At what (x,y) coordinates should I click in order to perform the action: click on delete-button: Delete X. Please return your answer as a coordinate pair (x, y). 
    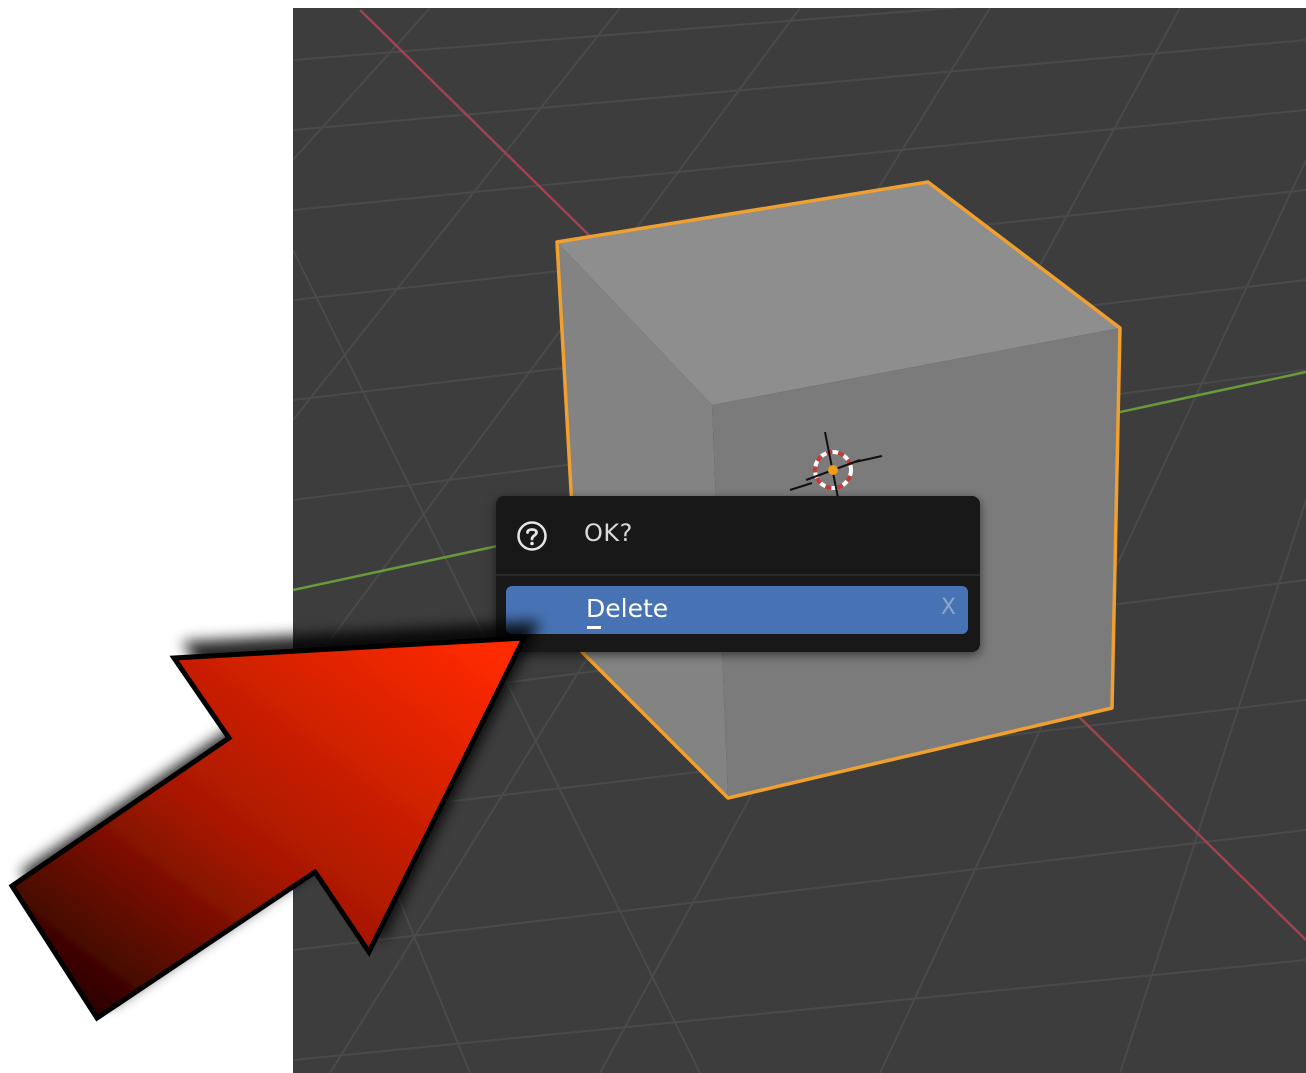
    Looking at the image, I should click on (737, 610).